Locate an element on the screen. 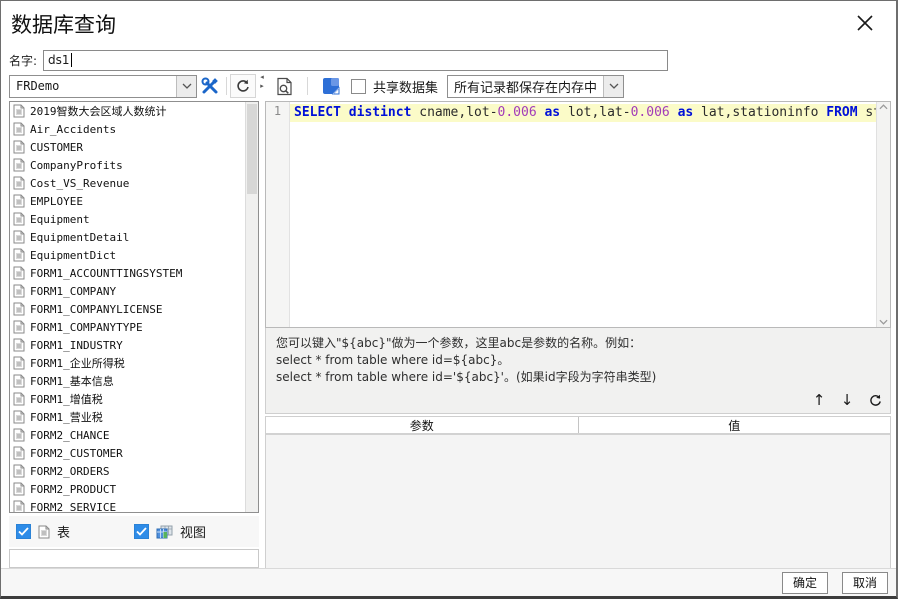 This screenshot has width=898, height=599. dataset-save-icon is located at coordinates (330, 85).